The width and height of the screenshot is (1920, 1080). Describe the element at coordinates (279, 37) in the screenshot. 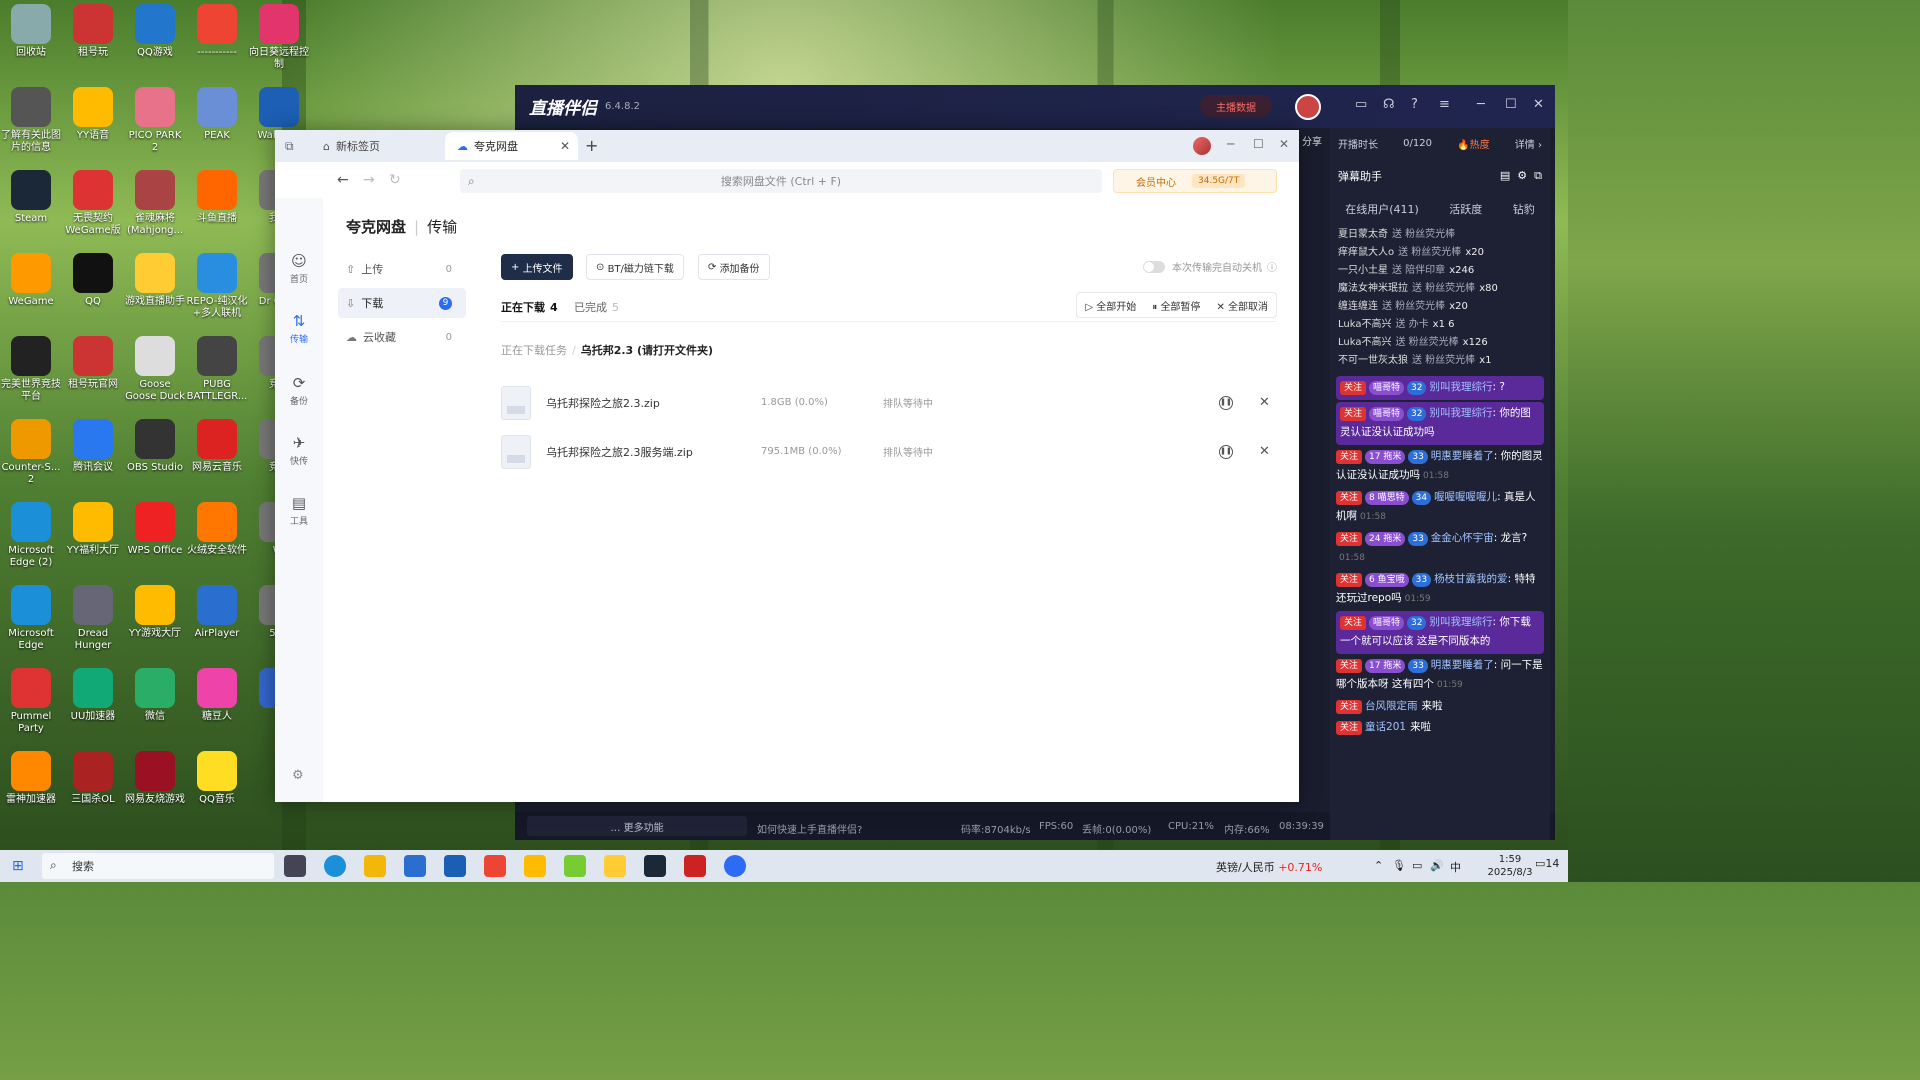

I see `desktop-icon: 向日葵远程控制` at that location.